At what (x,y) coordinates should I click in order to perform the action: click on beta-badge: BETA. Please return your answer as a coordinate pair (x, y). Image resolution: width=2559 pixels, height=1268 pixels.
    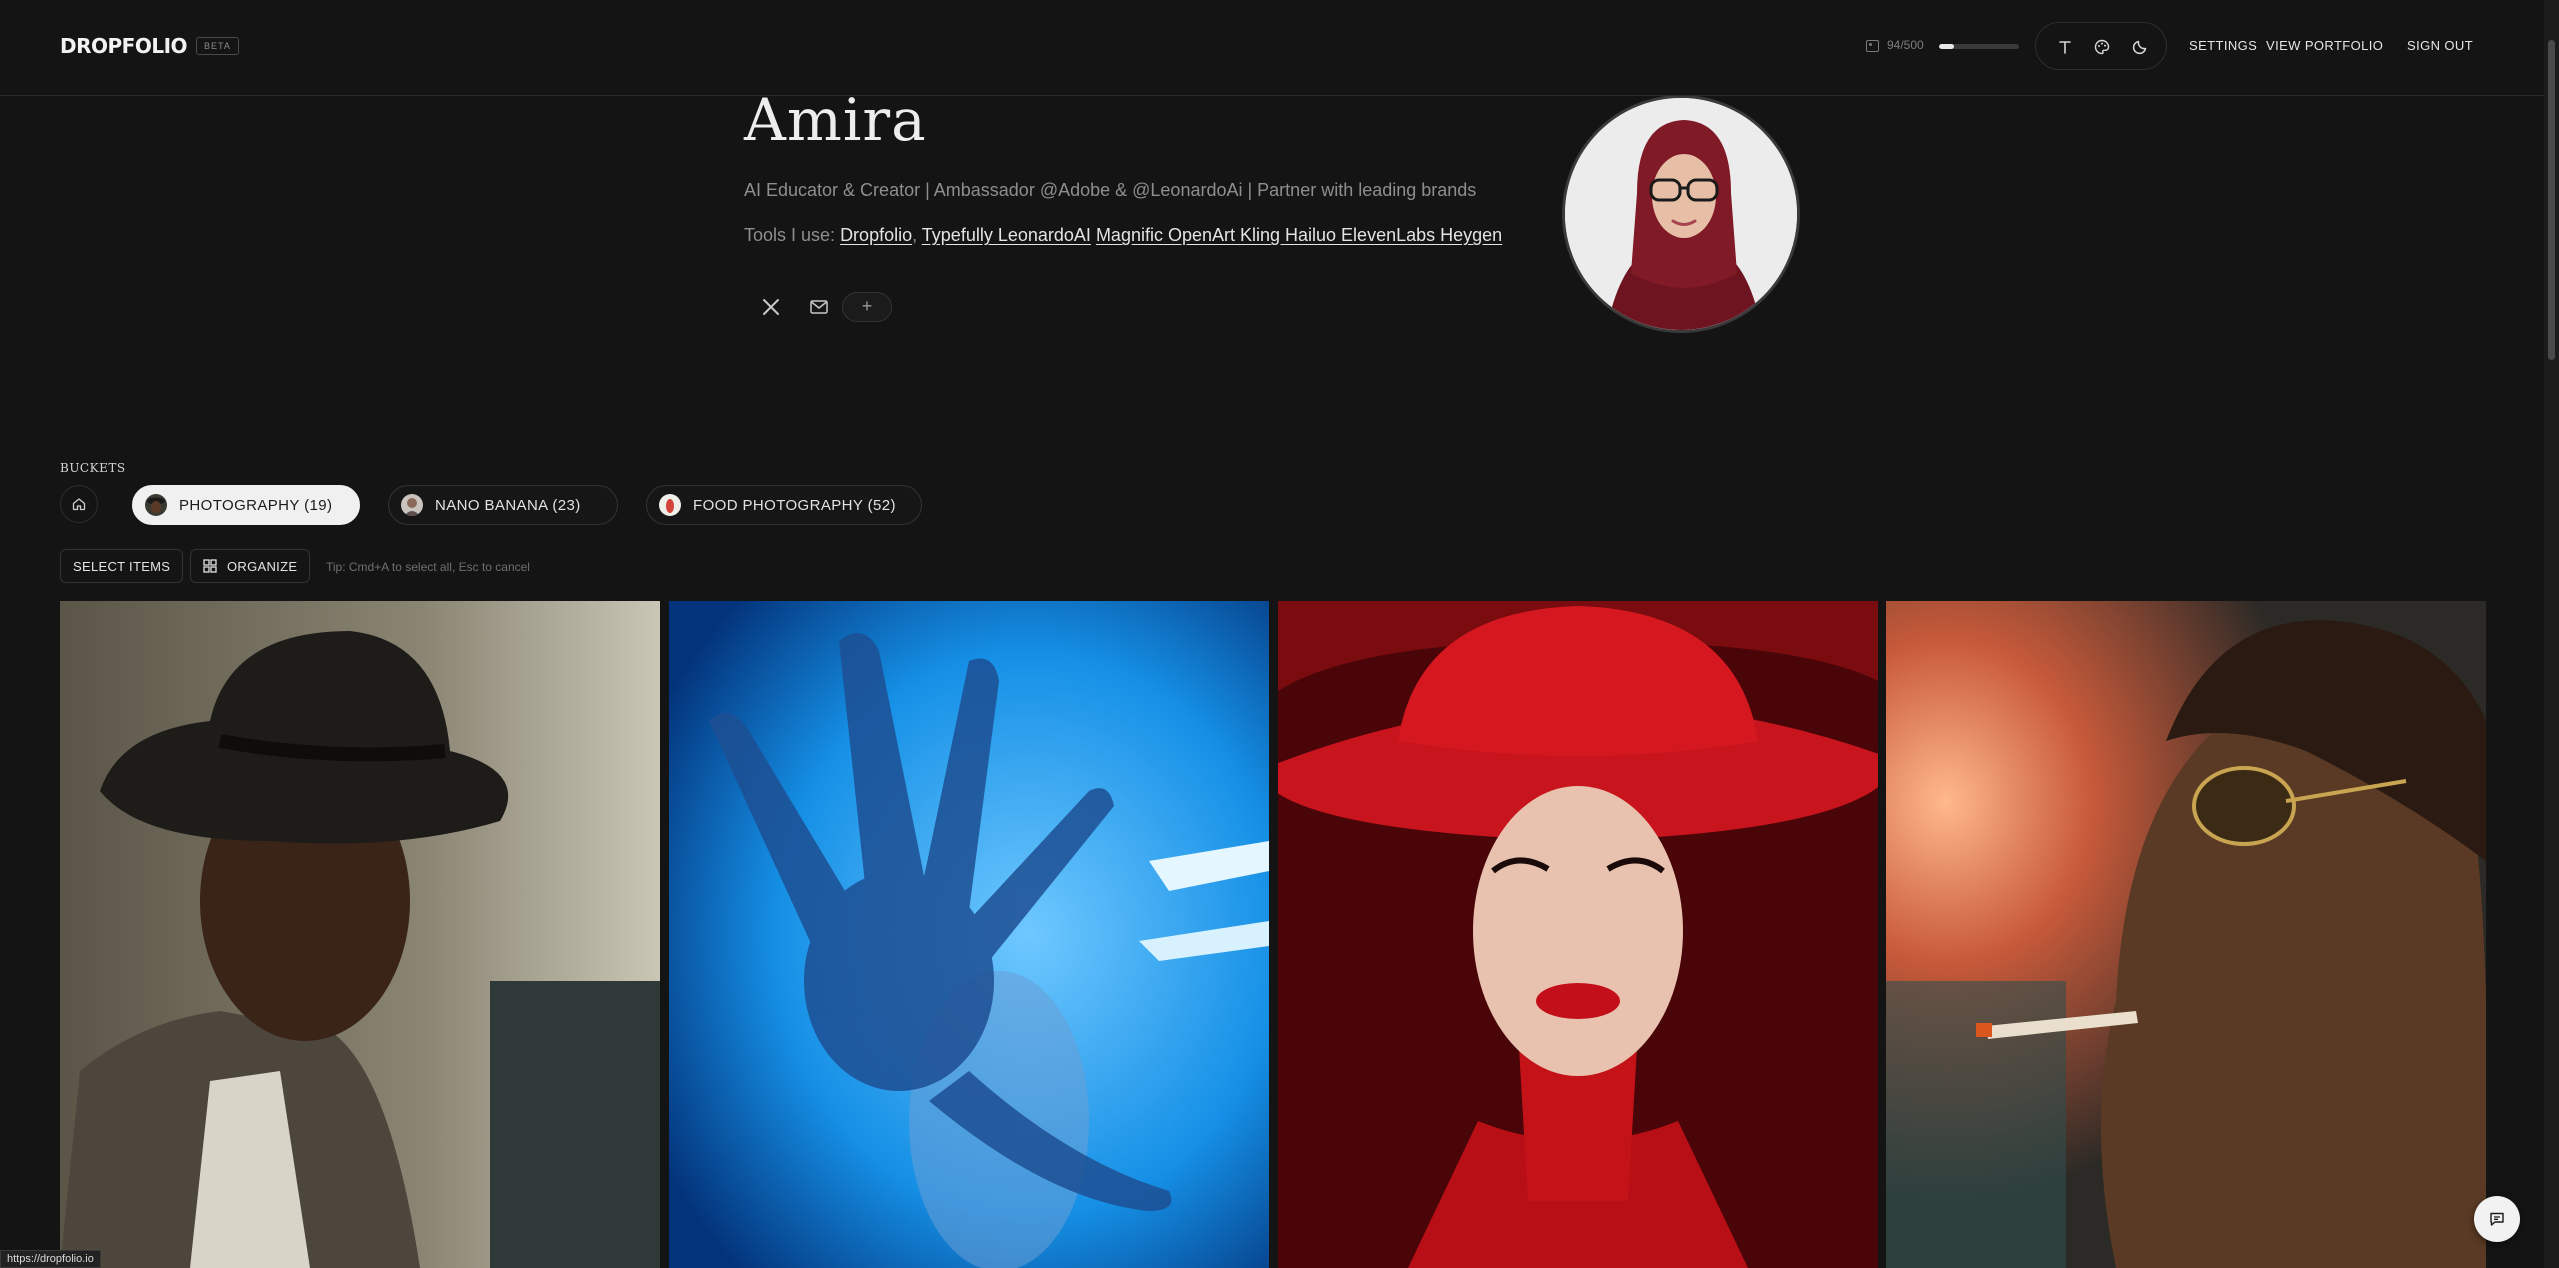
    Looking at the image, I should click on (217, 46).